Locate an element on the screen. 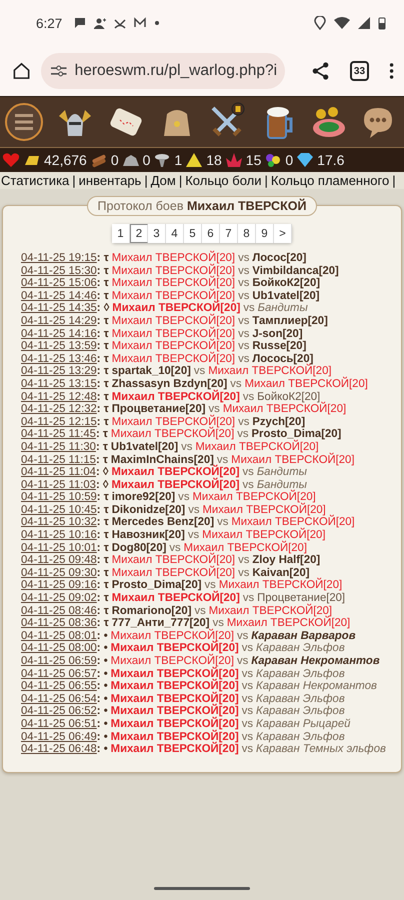 This screenshot has height=900, width=404. battle-time-link: 04-11-25 06:54 is located at coordinates (59, 699).